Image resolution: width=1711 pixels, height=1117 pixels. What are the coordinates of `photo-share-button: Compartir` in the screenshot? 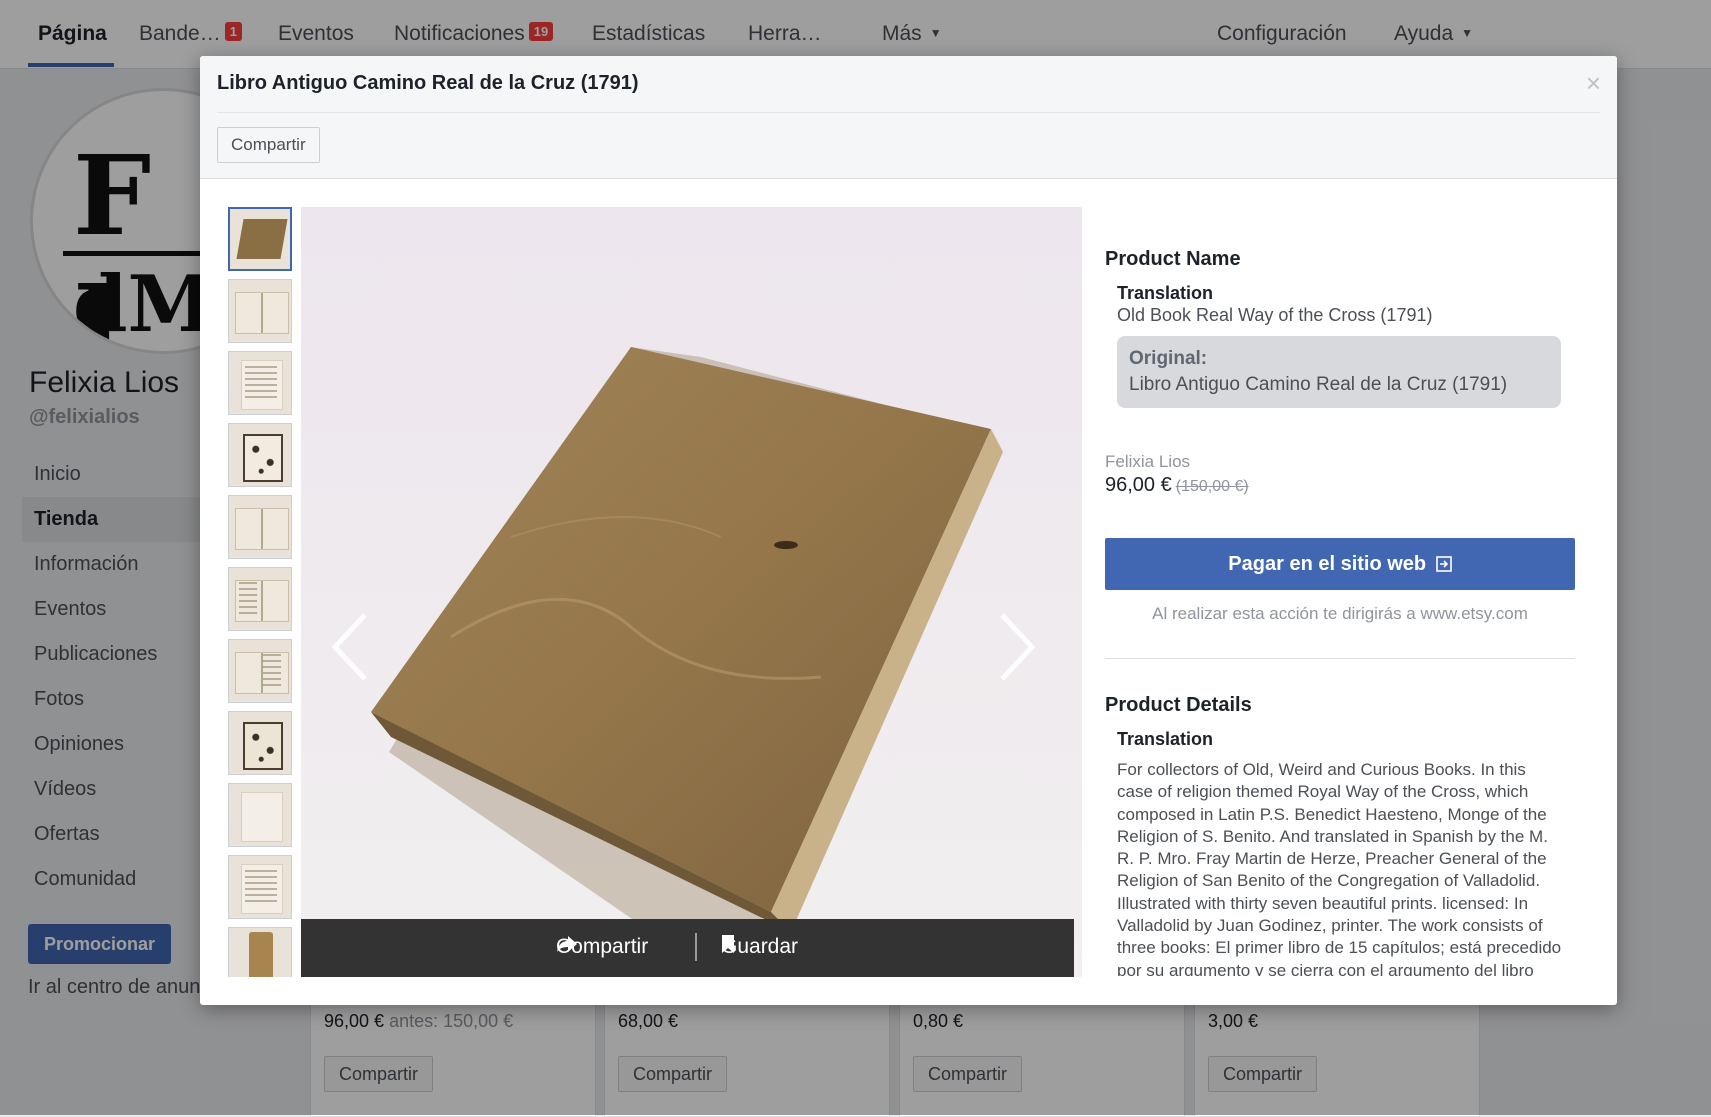 It's located at (602, 947).